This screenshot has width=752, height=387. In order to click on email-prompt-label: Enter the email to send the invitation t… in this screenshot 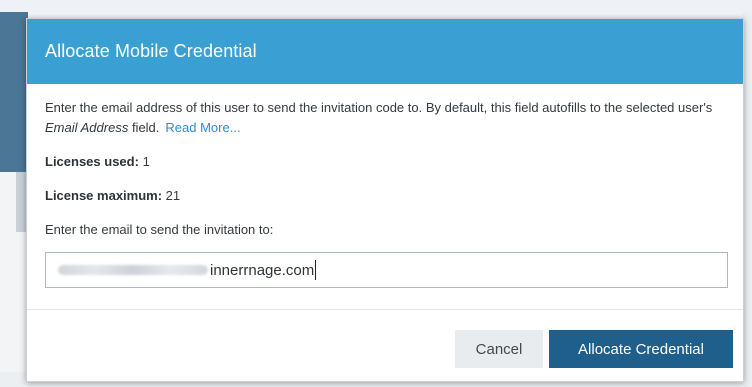, I will do `click(159, 229)`.